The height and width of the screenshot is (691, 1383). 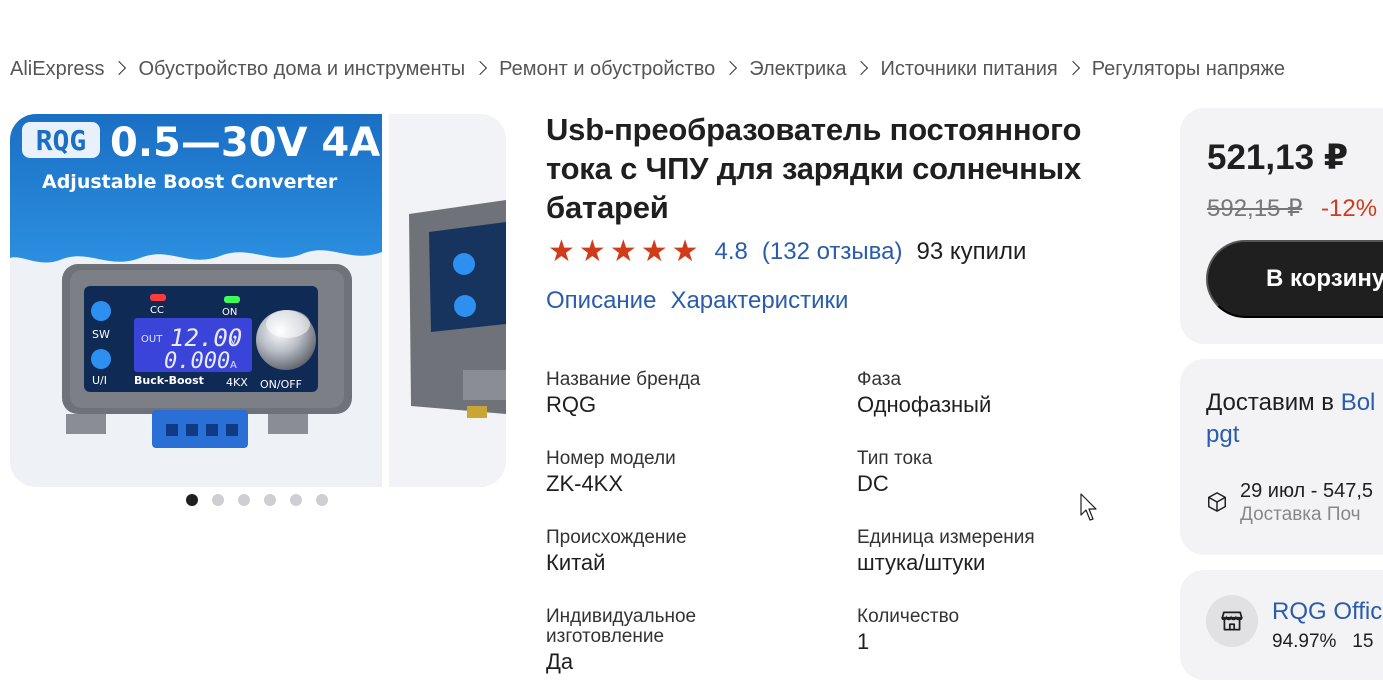 I want to click on breadcrumb-link-repair: Ремонт и обустройство, so click(x=607, y=69).